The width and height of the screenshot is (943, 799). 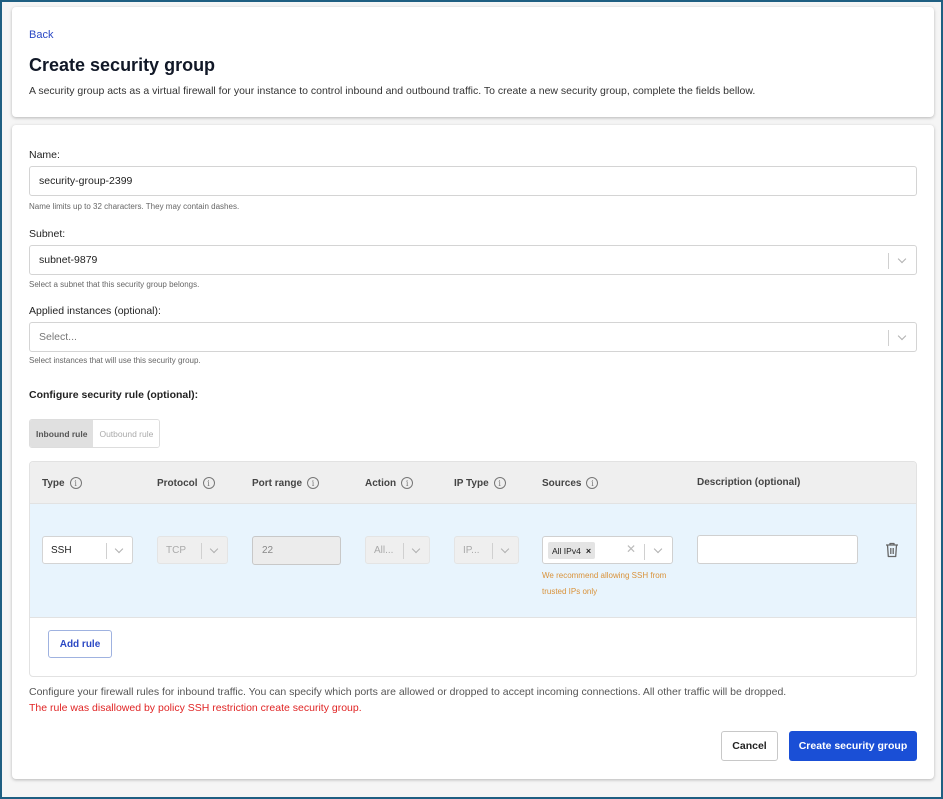 What do you see at coordinates (473, 260) in the screenshot?
I see `subnet-select: subnet-9879` at bounding box center [473, 260].